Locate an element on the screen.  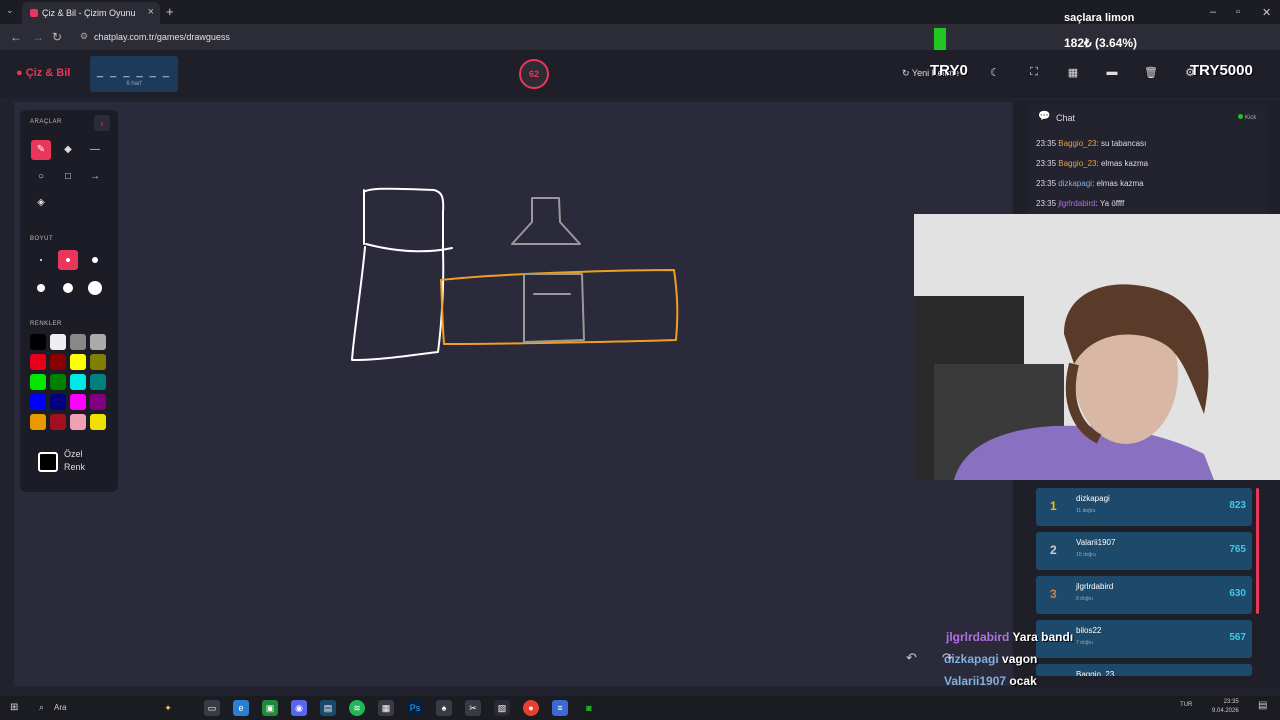
capcut-icon: ✂ is located at coordinates (473, 708).